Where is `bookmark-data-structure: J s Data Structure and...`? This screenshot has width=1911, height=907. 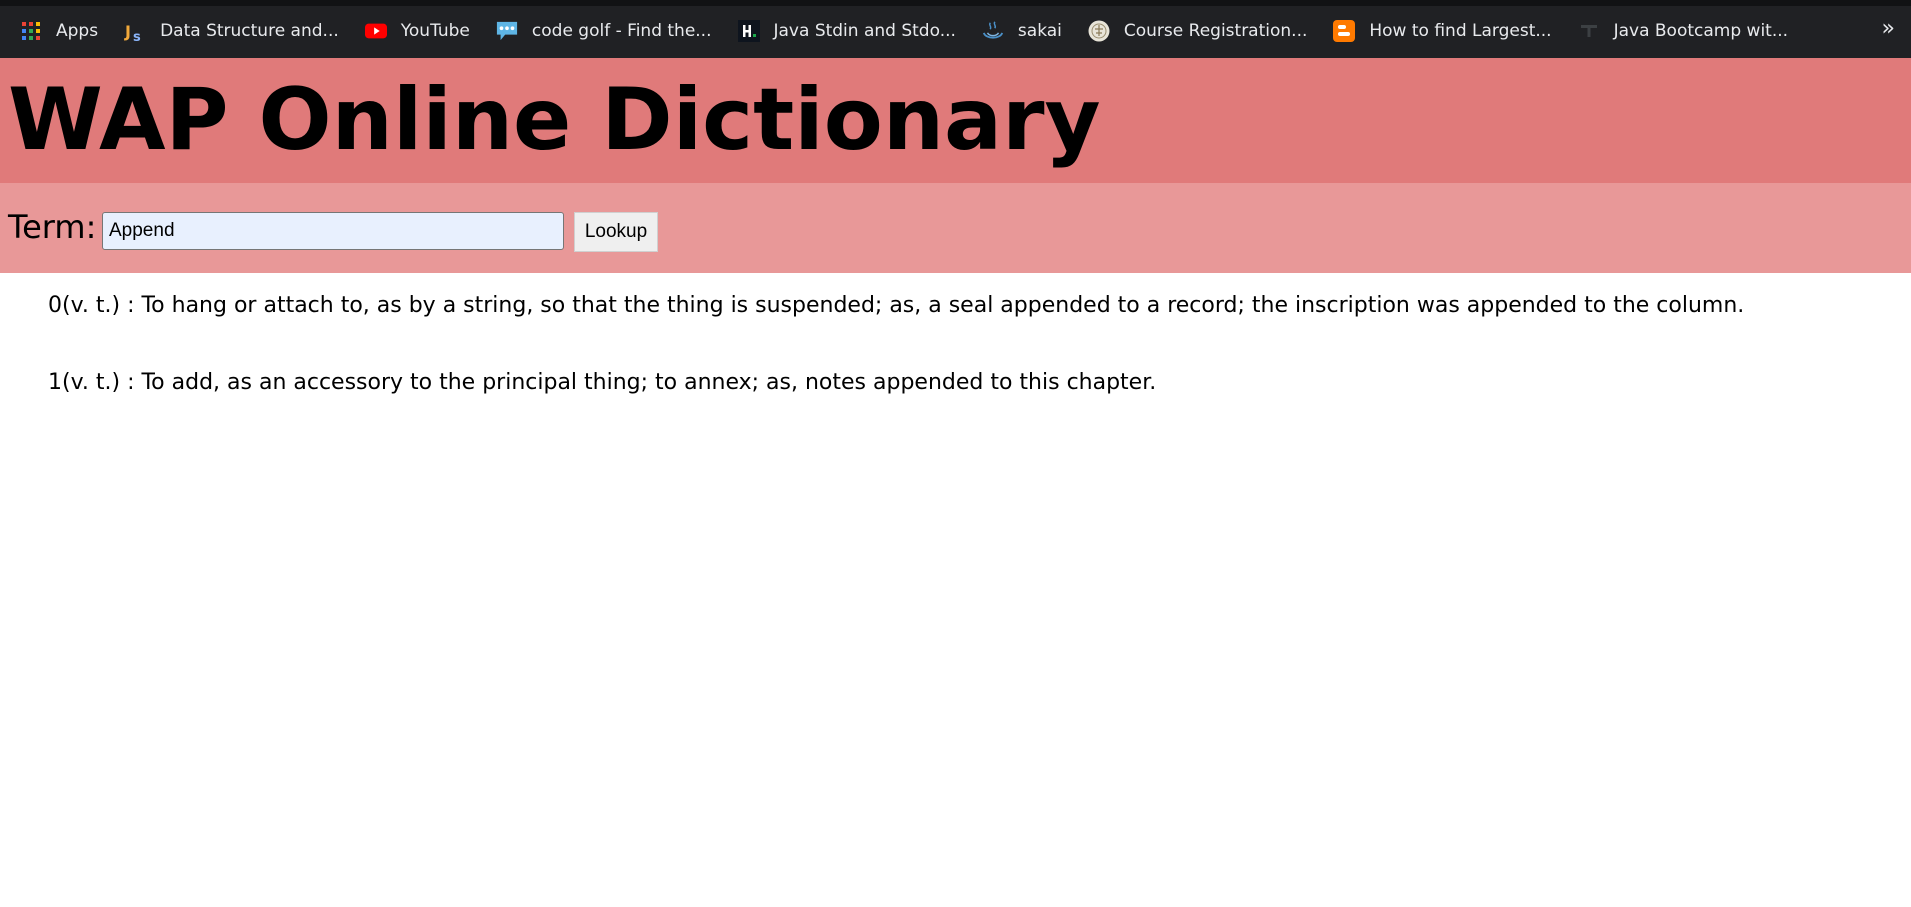
bookmark-data-structure: J s Data Structure and... is located at coordinates (231, 31).